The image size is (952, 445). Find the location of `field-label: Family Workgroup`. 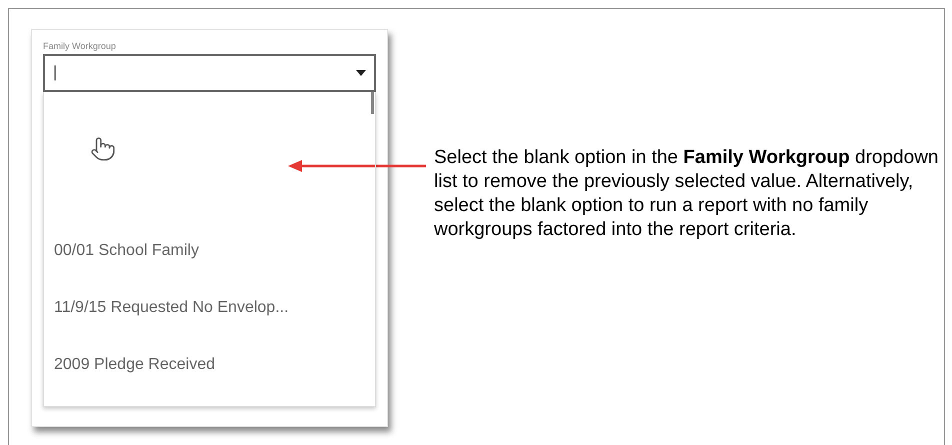

field-label: Family Workgroup is located at coordinates (80, 46).